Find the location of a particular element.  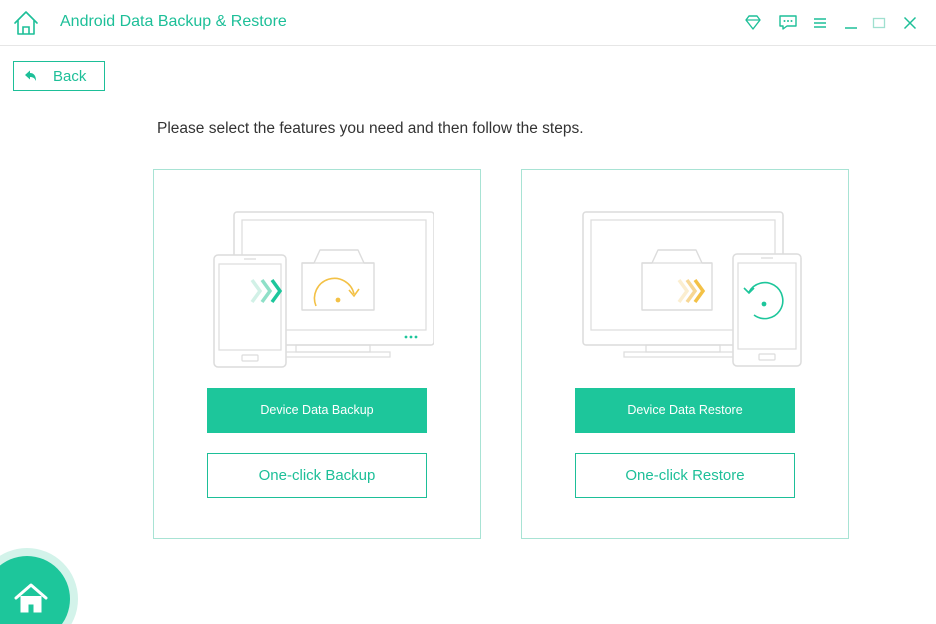

app-title: Android Data Backup & Restore is located at coordinates (173, 21).